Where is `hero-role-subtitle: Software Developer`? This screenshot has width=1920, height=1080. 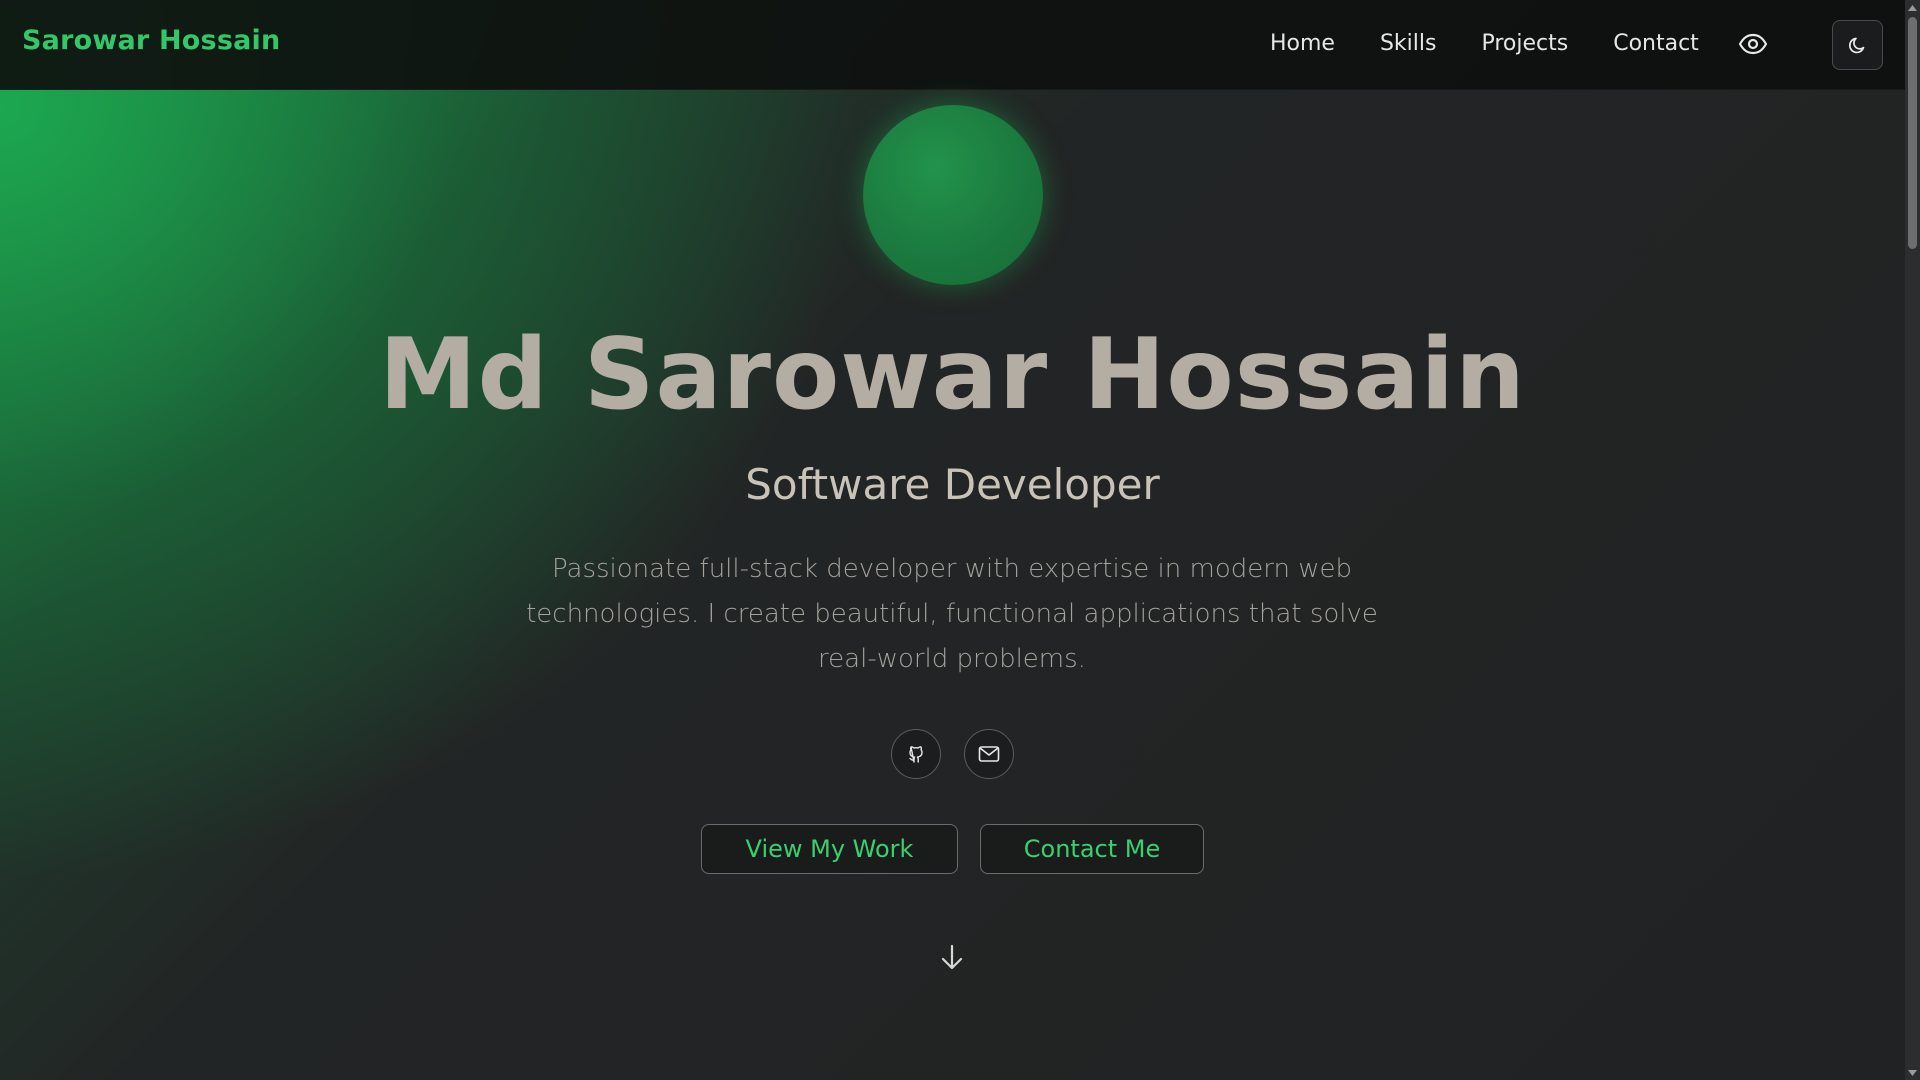
hero-role-subtitle: Software Developer is located at coordinates (952, 484).